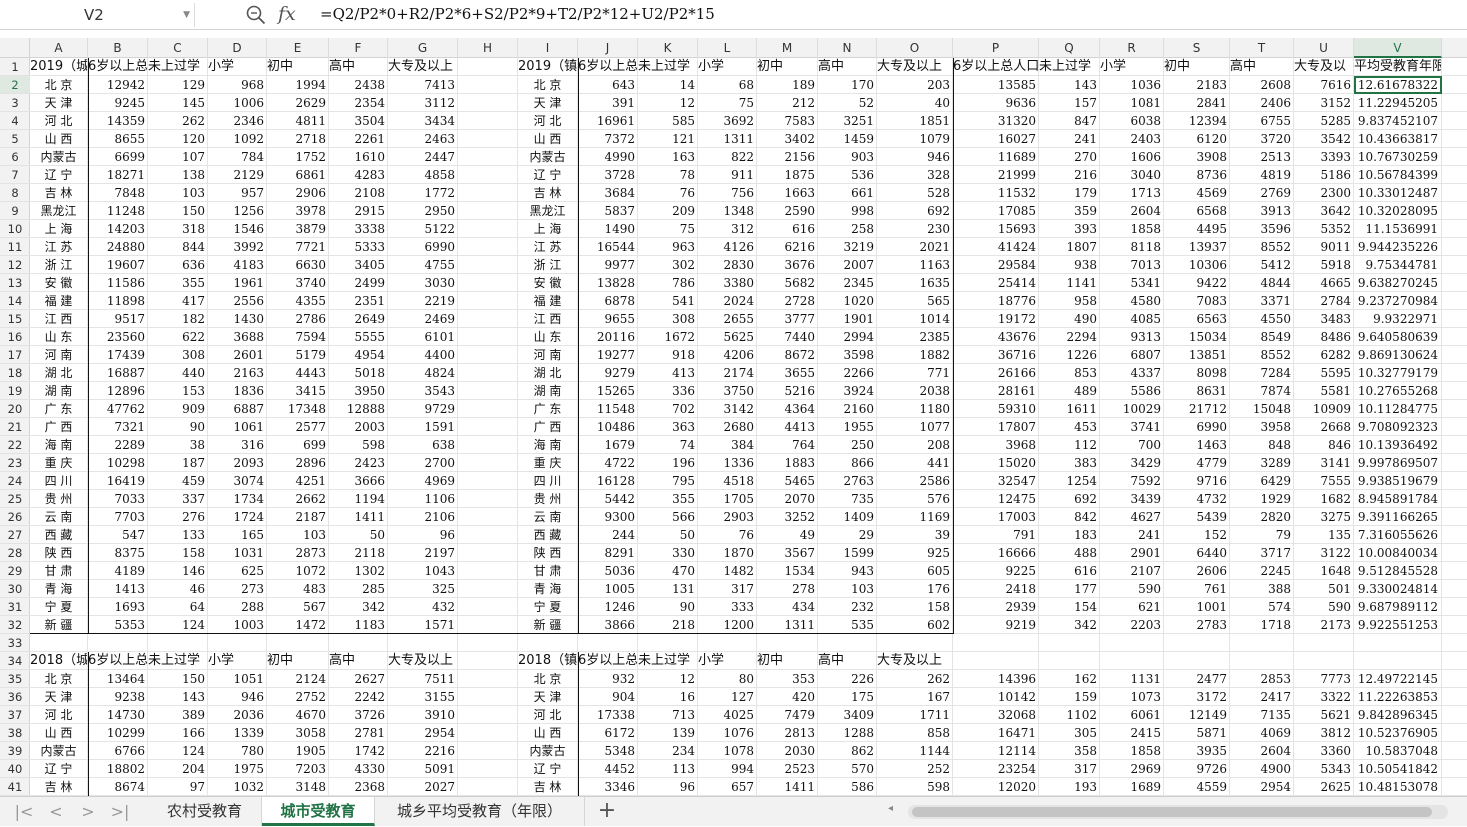  I want to click on cell-c6: 107, so click(178, 157).